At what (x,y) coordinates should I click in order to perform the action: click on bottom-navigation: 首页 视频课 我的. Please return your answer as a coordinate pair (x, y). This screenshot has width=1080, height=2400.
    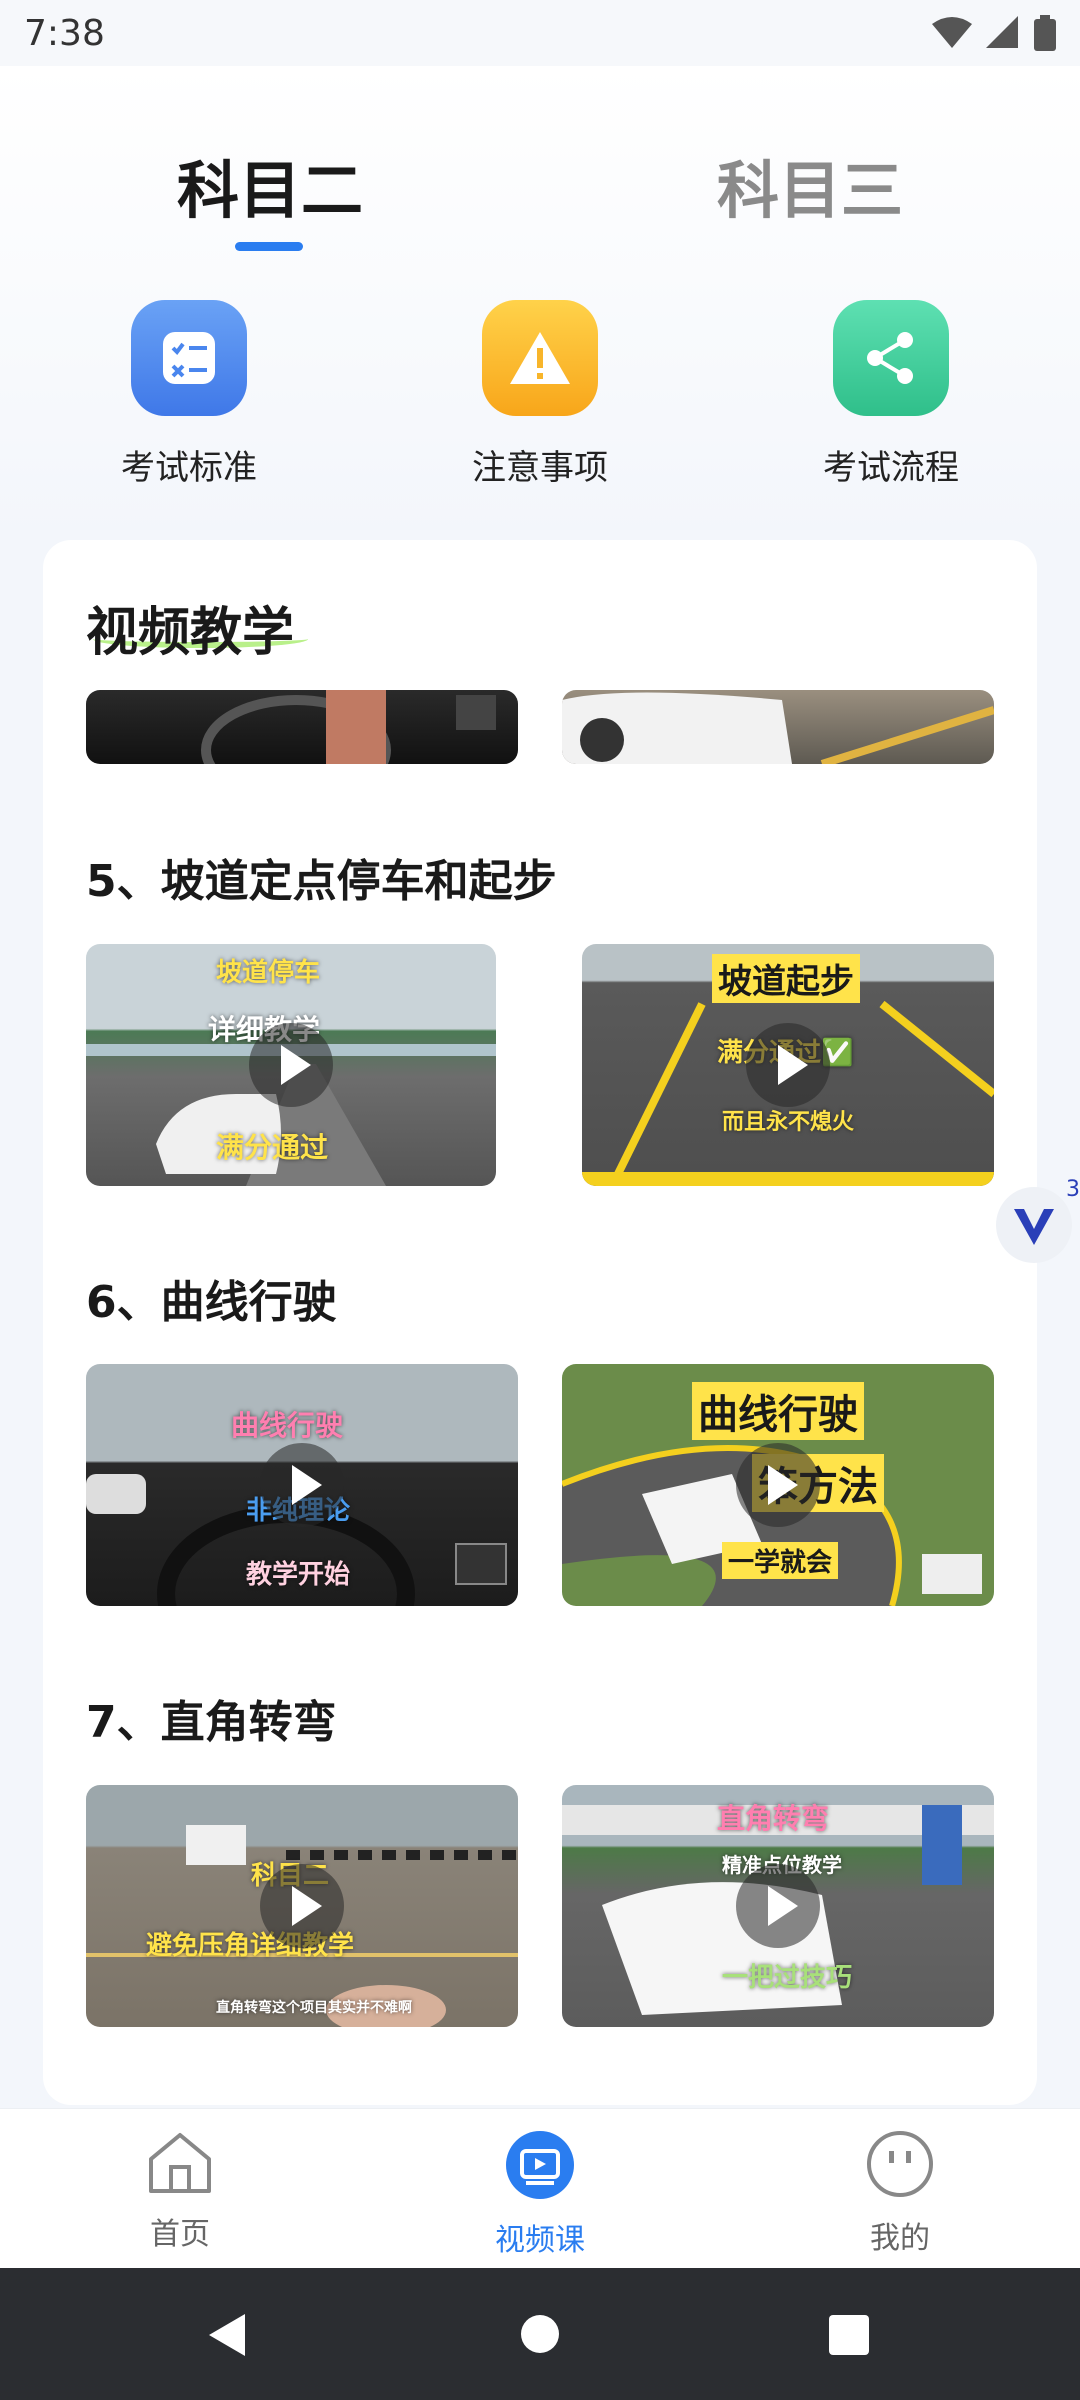
    Looking at the image, I should click on (540, 2188).